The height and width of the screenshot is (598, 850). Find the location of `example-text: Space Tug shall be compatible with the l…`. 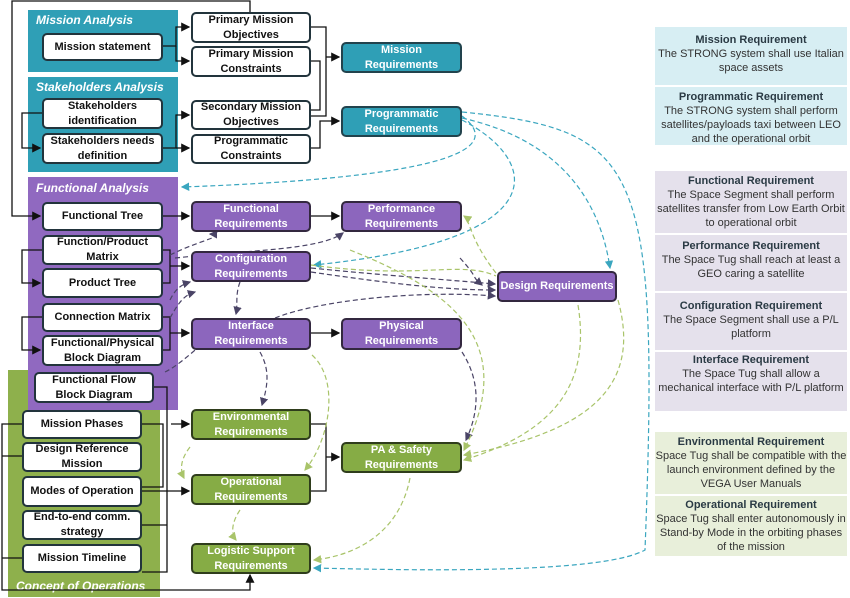

example-text: Space Tug shall be compatible with the l… is located at coordinates (751, 470).